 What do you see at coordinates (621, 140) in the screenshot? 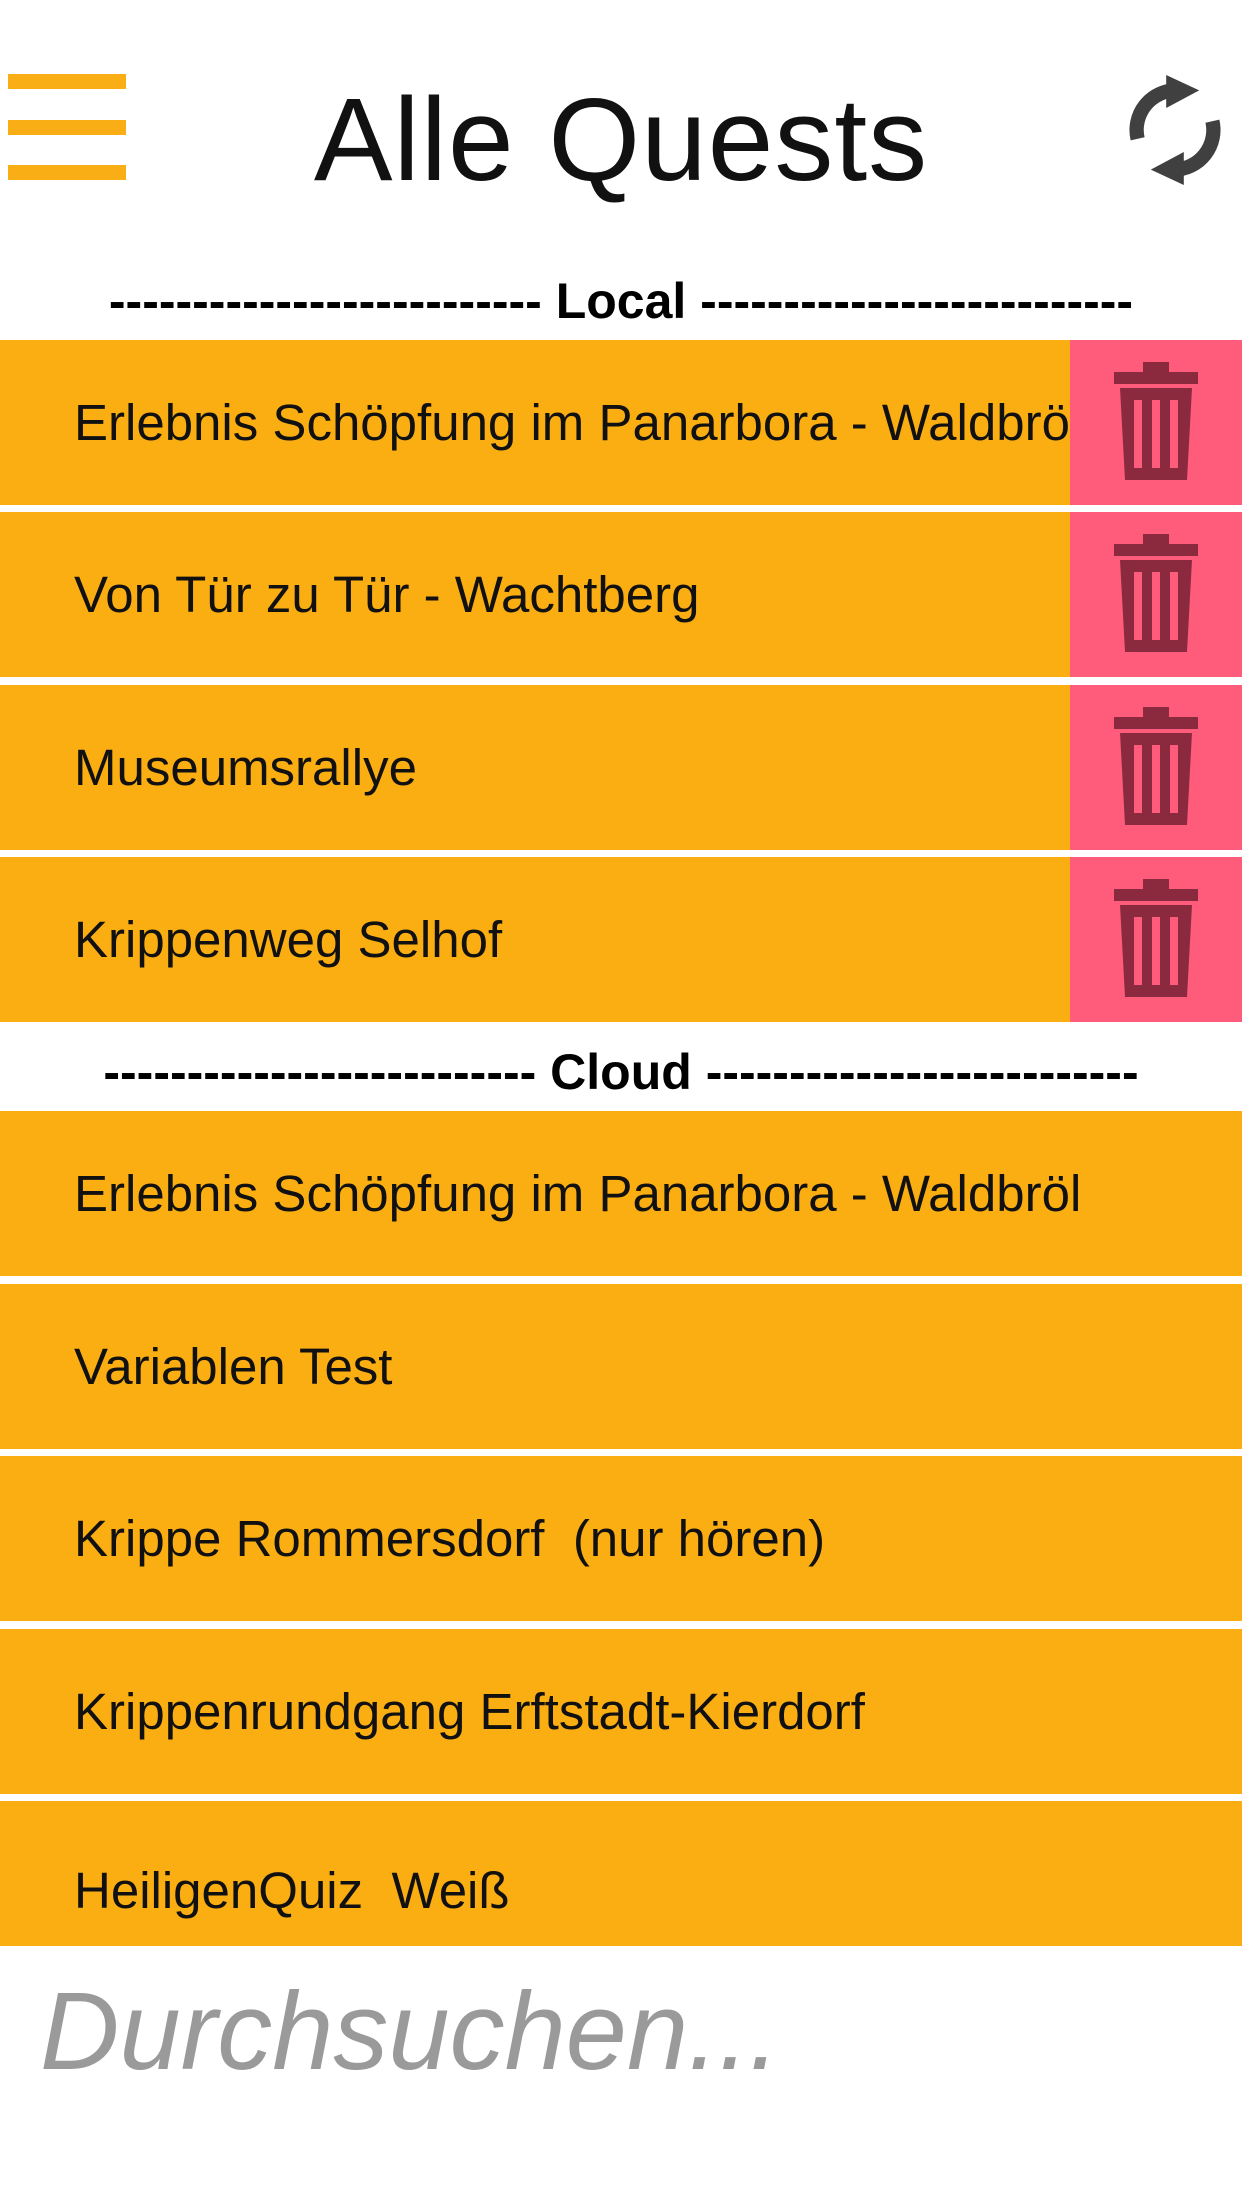
I see `page-title: Alle Quests` at bounding box center [621, 140].